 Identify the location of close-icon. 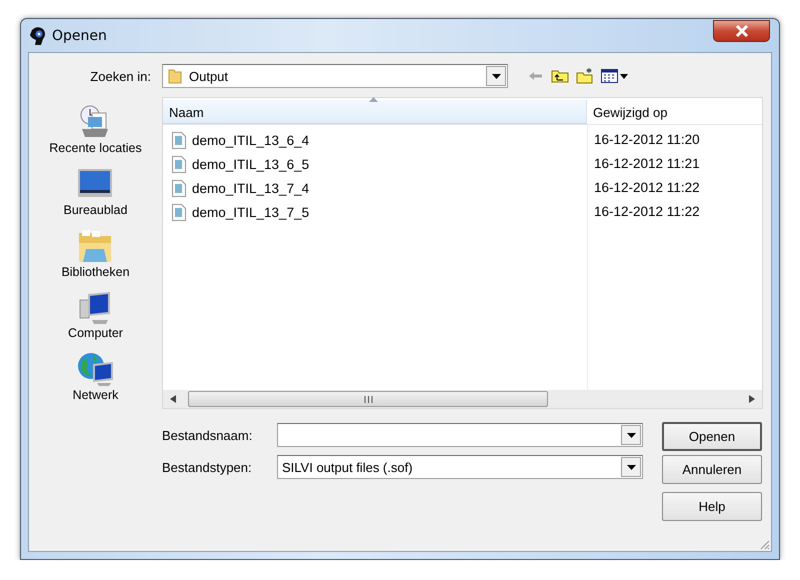
(742, 31).